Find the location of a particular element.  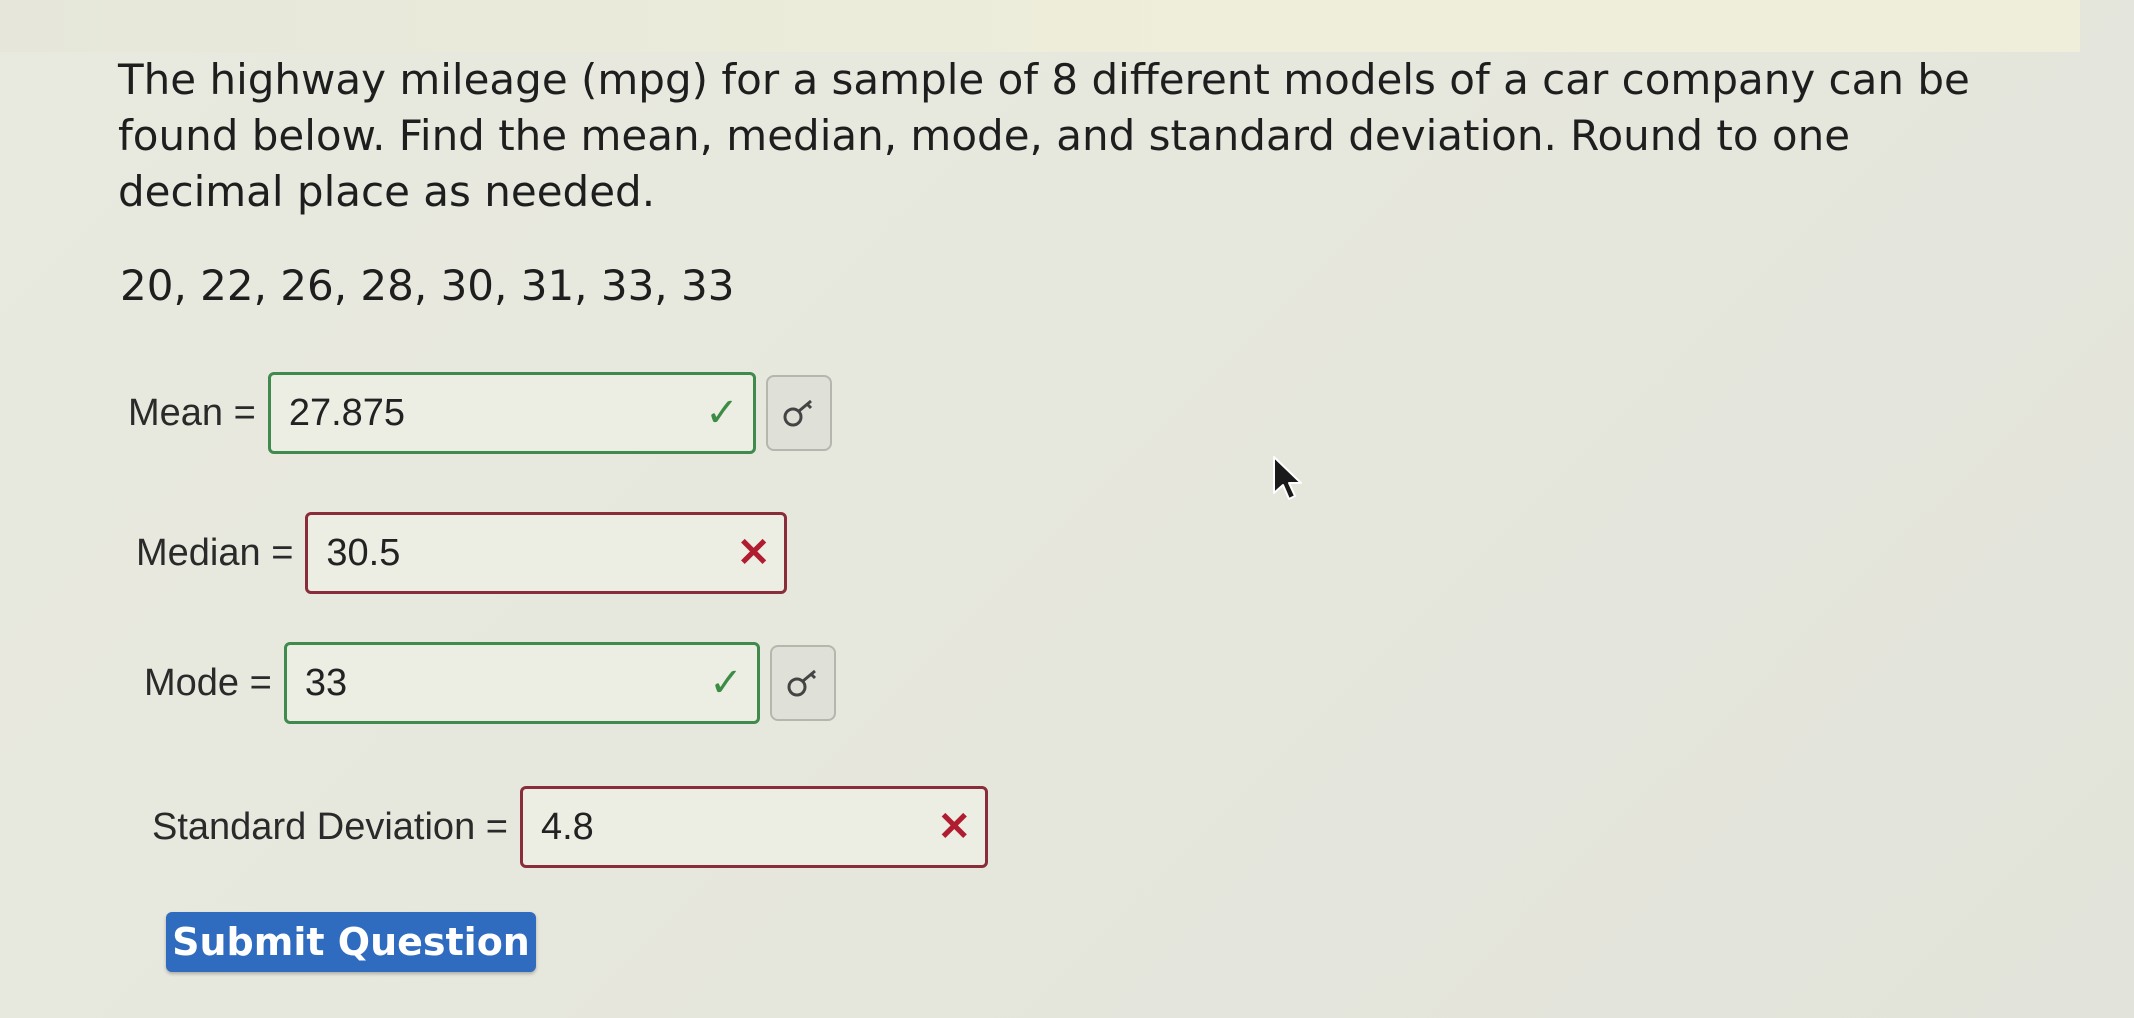

median-input: 30.5 ✕ is located at coordinates (546, 553).